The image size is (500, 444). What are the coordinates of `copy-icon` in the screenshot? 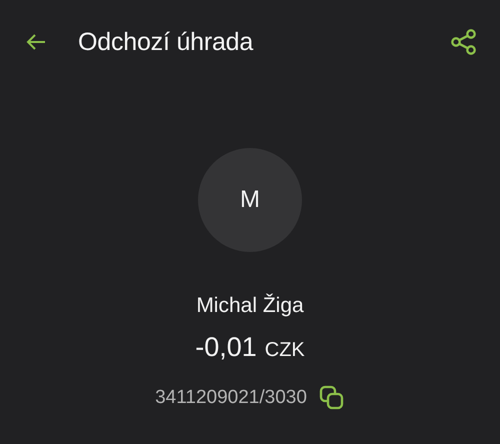 It's located at (331, 398).